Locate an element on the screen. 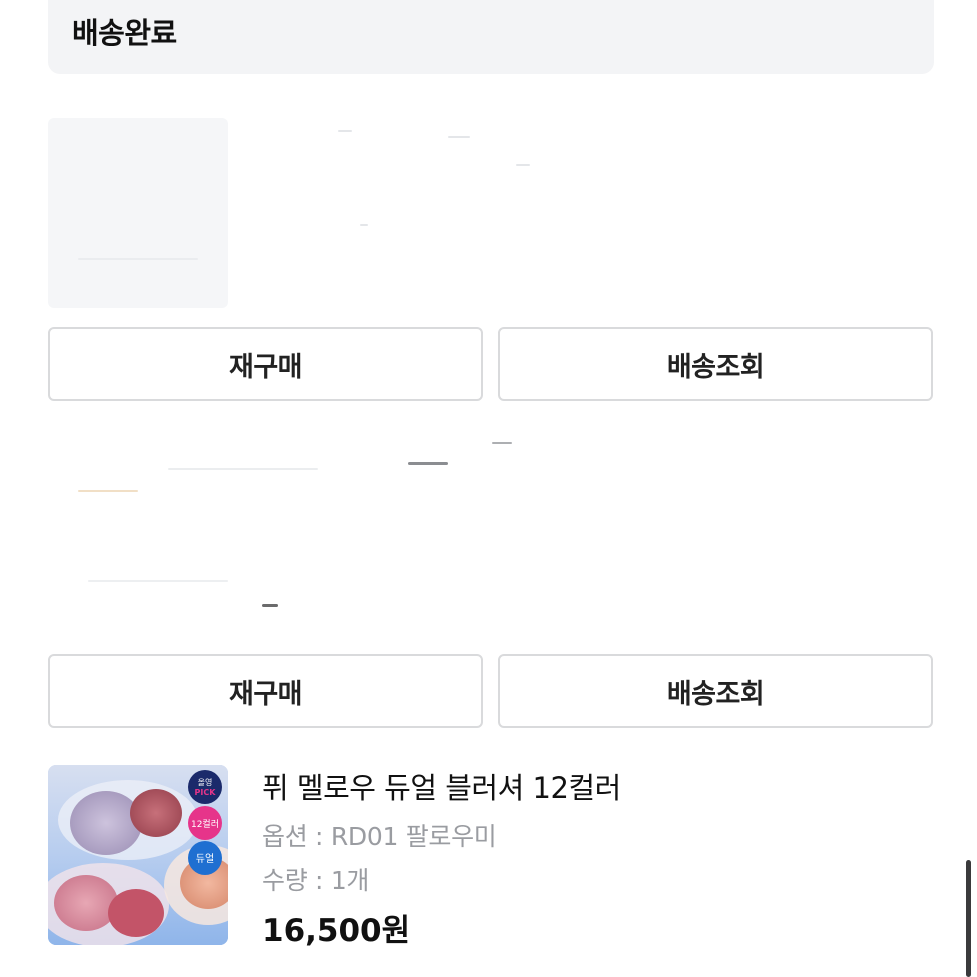  product-option: 옵션 : RD01 팔로우미 is located at coordinates (379, 836).